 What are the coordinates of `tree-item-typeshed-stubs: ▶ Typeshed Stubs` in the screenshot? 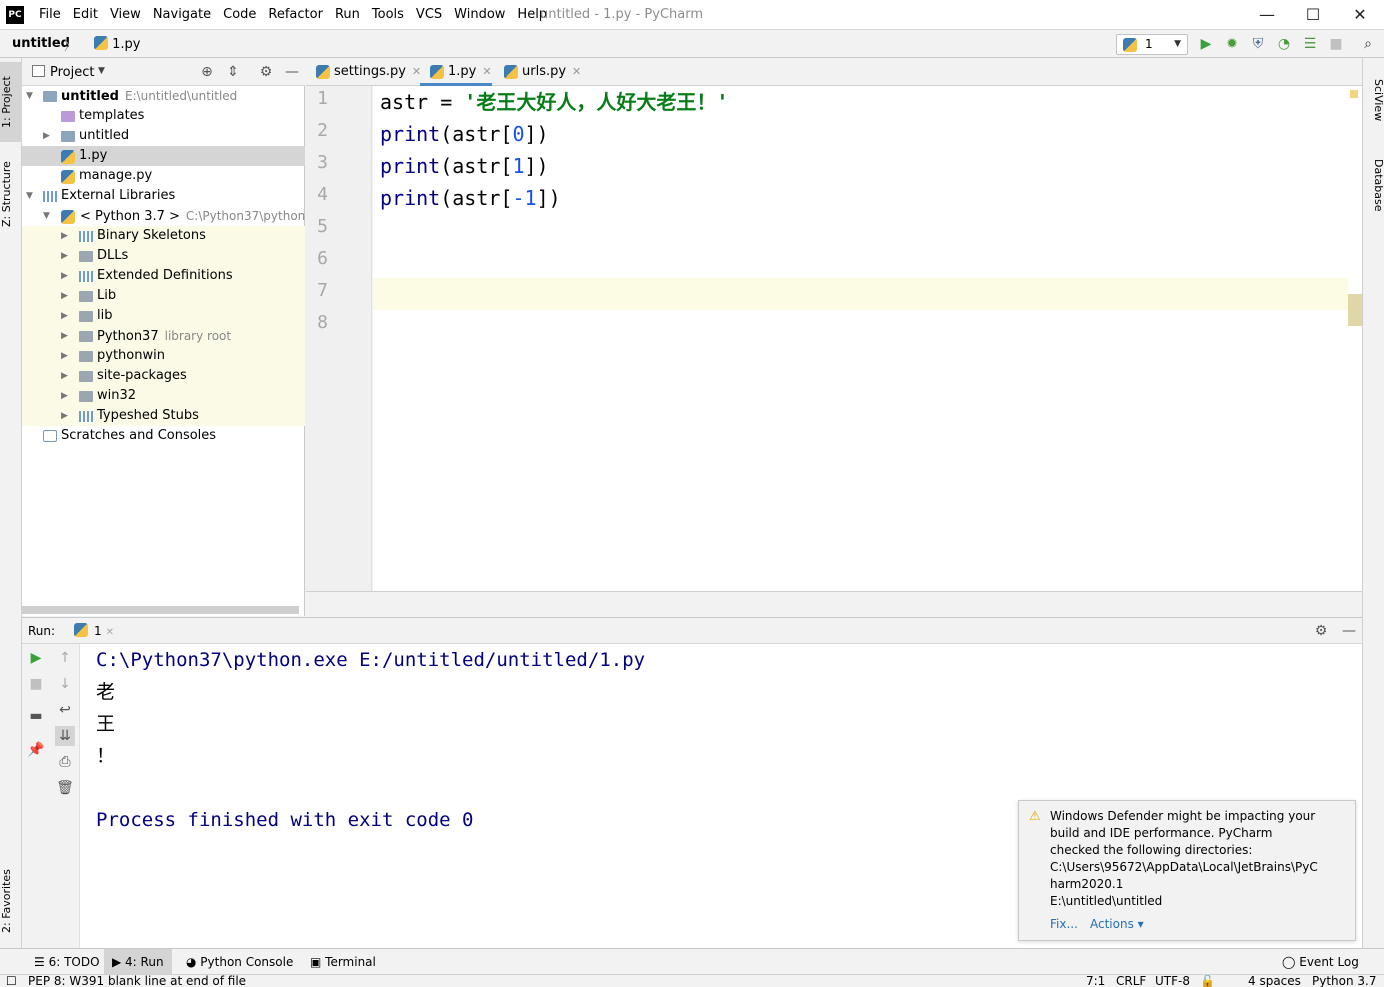 It's located at (163, 416).